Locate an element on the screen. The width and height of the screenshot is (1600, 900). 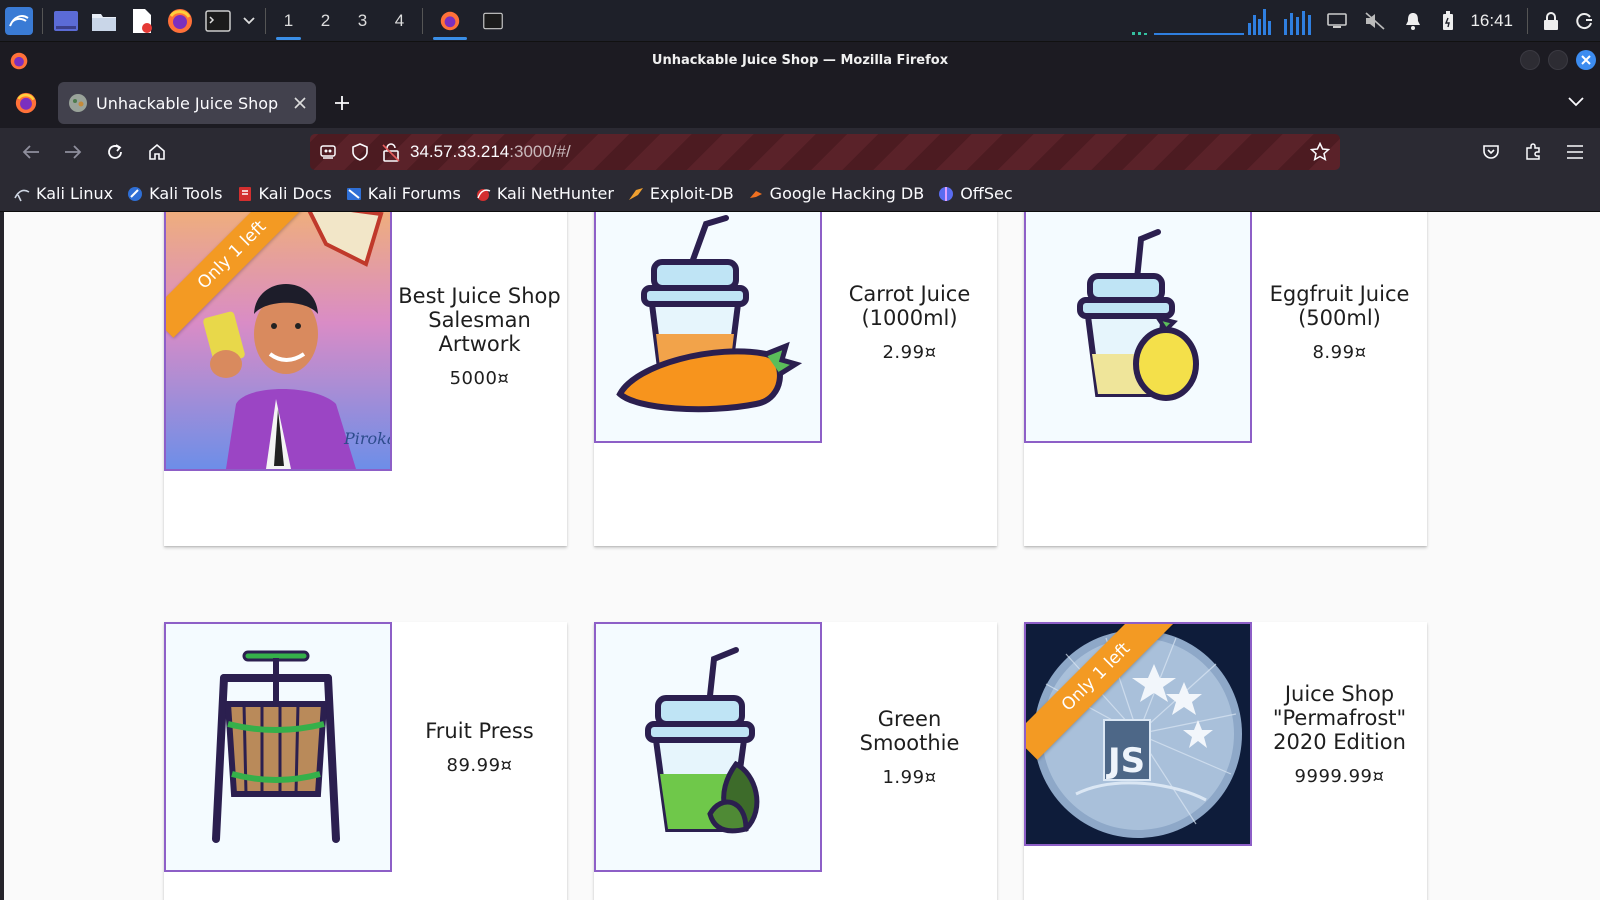
product-image: Pirokat Only 1 left is located at coordinates (278, 341).